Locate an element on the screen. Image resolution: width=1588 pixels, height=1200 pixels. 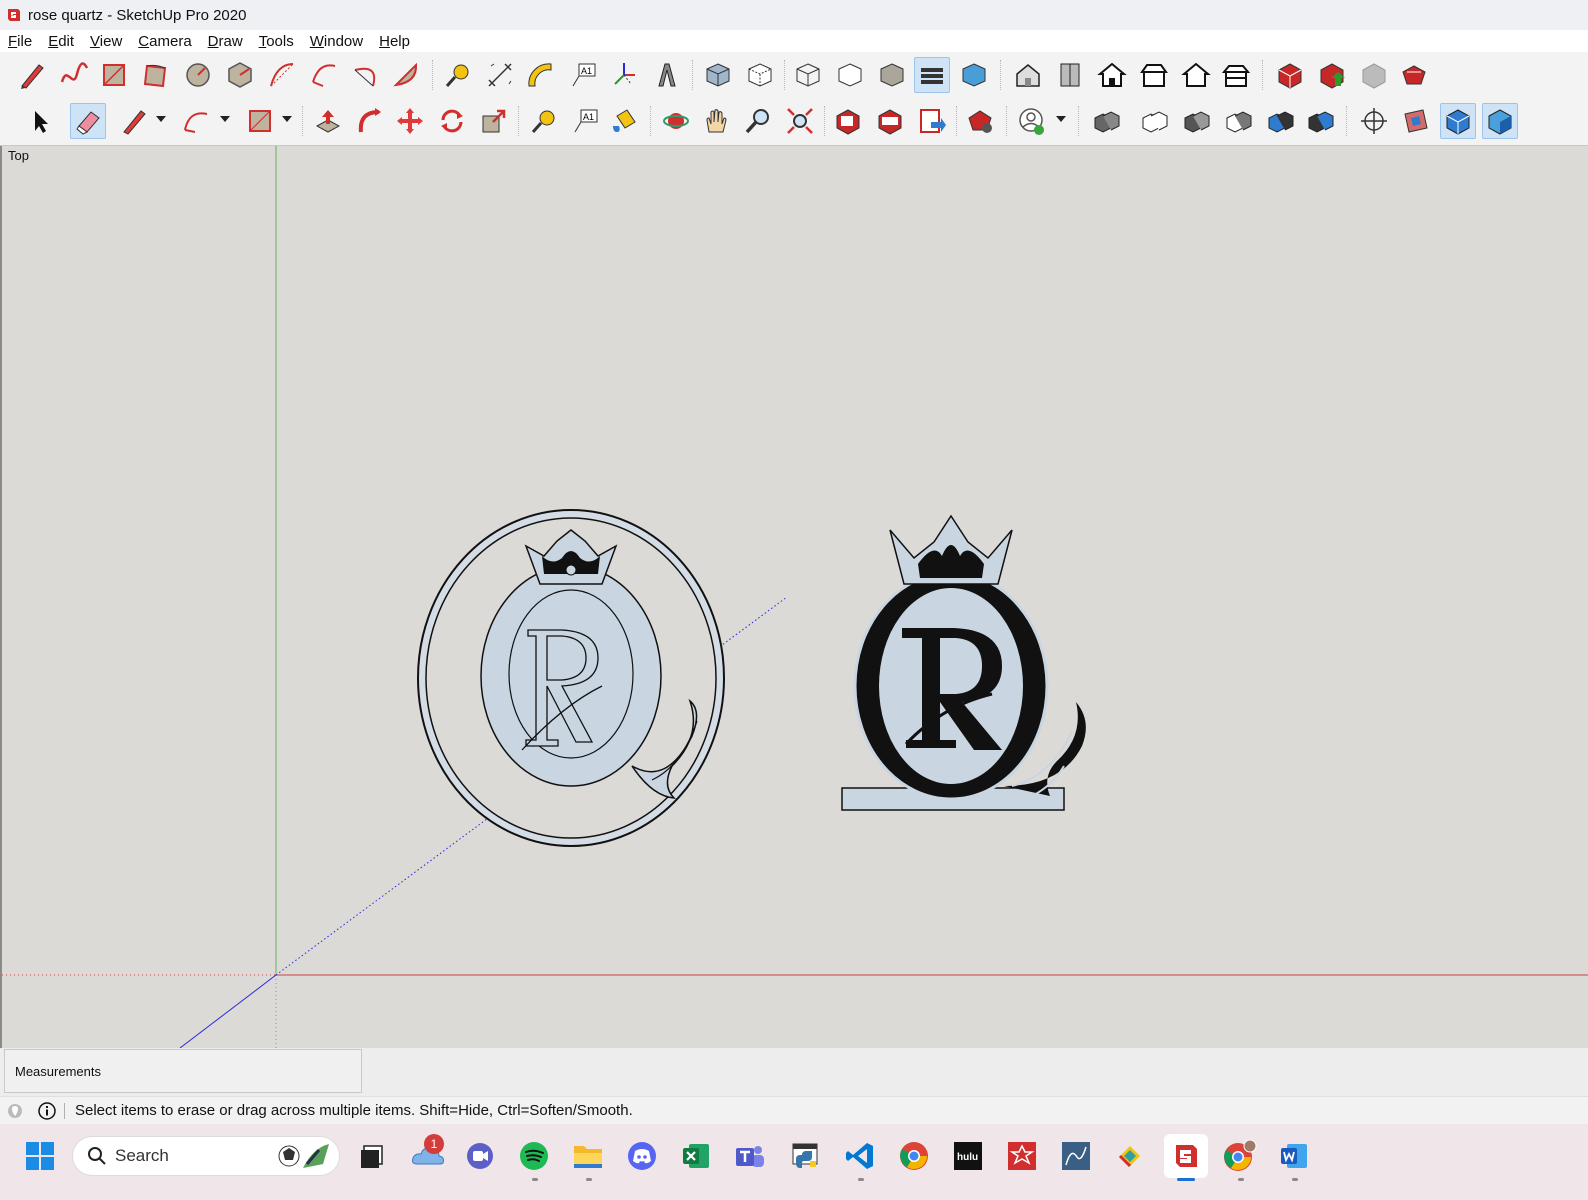
monochrome-icon is located at coordinates (974, 75).